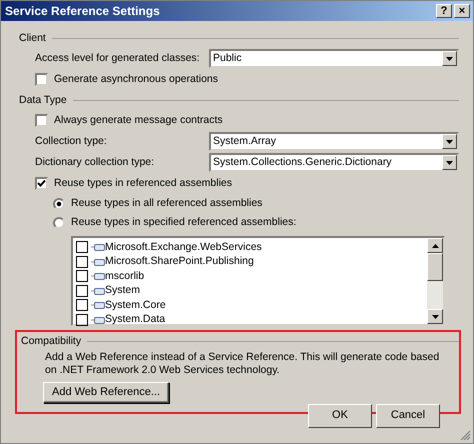 This screenshot has width=474, height=444. I want to click on scroll-down-icon, so click(435, 316).